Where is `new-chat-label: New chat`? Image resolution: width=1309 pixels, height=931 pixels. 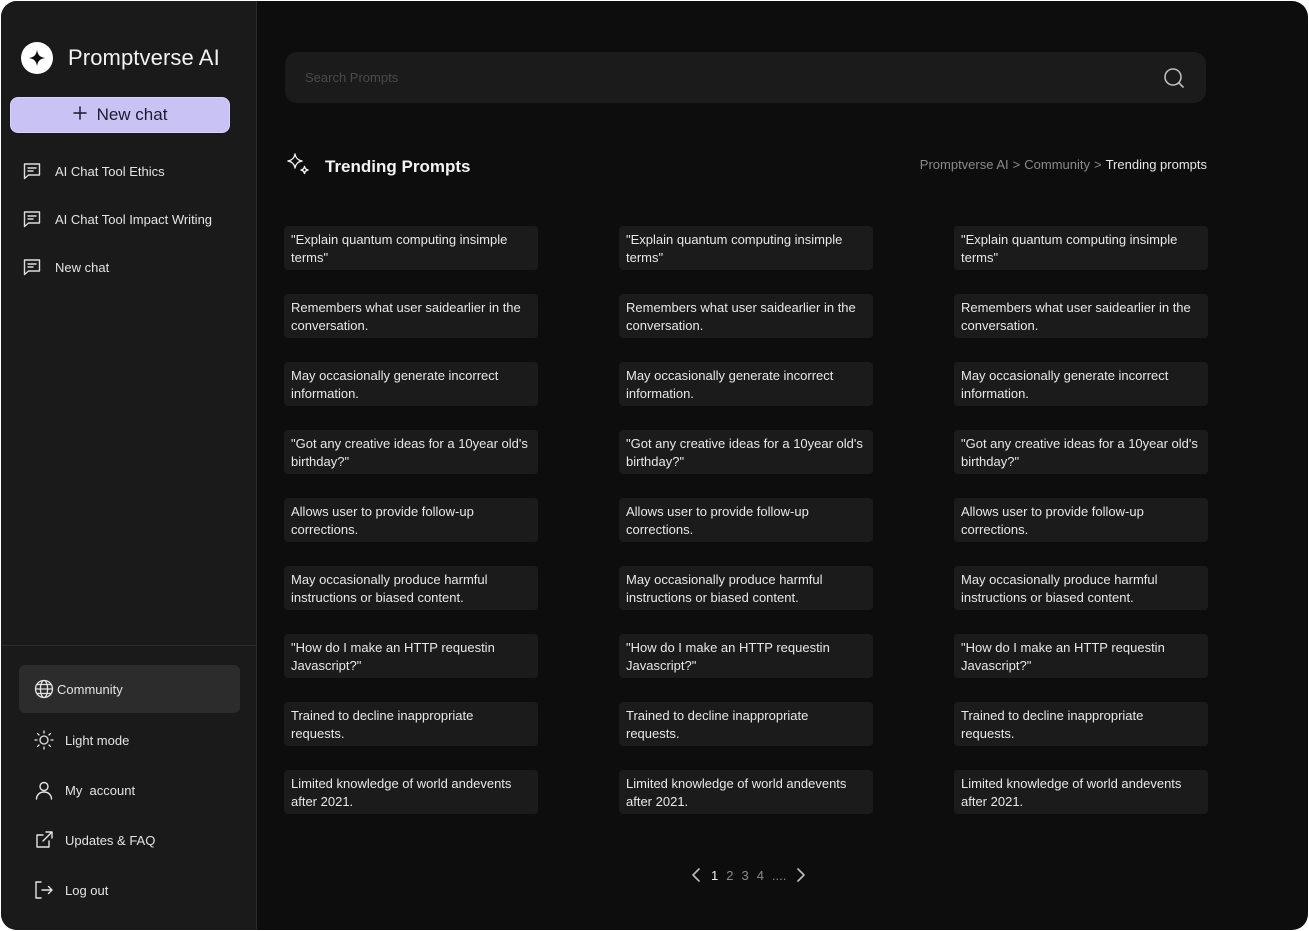
new-chat-label: New chat is located at coordinates (132, 114).